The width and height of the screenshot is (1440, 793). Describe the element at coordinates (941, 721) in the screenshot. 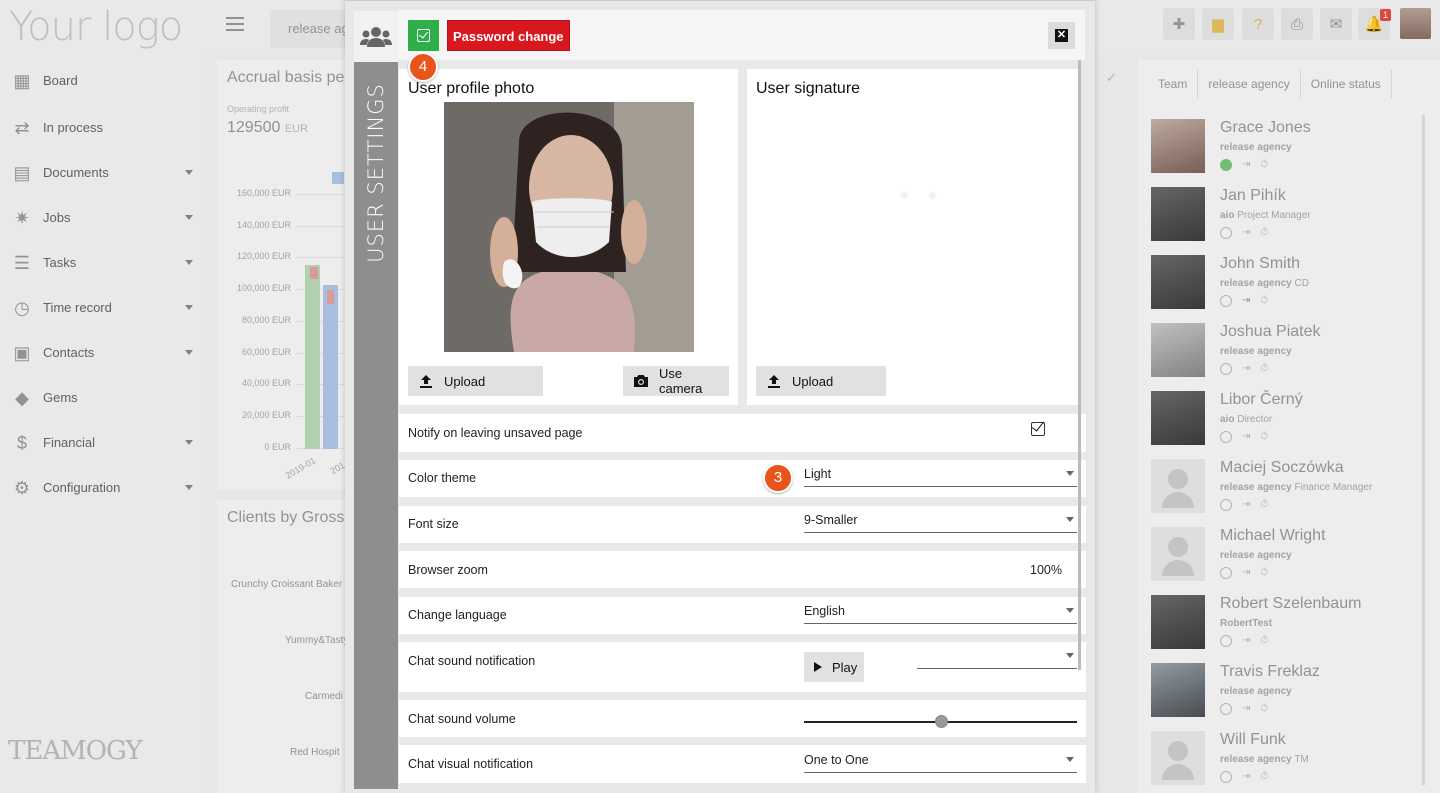

I see `volume-slider-handle` at that location.